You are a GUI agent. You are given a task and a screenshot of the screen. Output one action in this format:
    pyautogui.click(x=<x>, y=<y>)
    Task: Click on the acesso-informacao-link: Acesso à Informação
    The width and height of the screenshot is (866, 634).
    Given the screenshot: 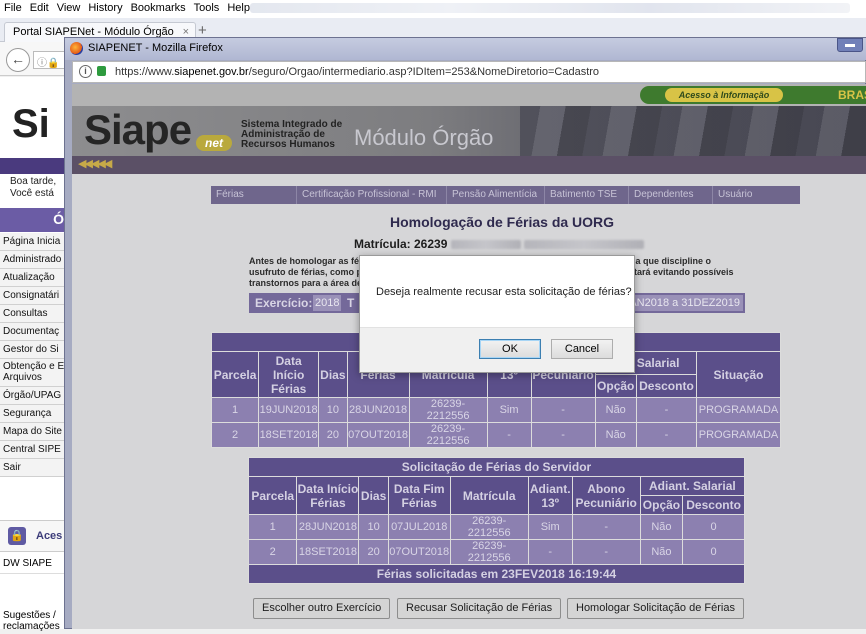 What is the action you would take?
    pyautogui.click(x=724, y=95)
    